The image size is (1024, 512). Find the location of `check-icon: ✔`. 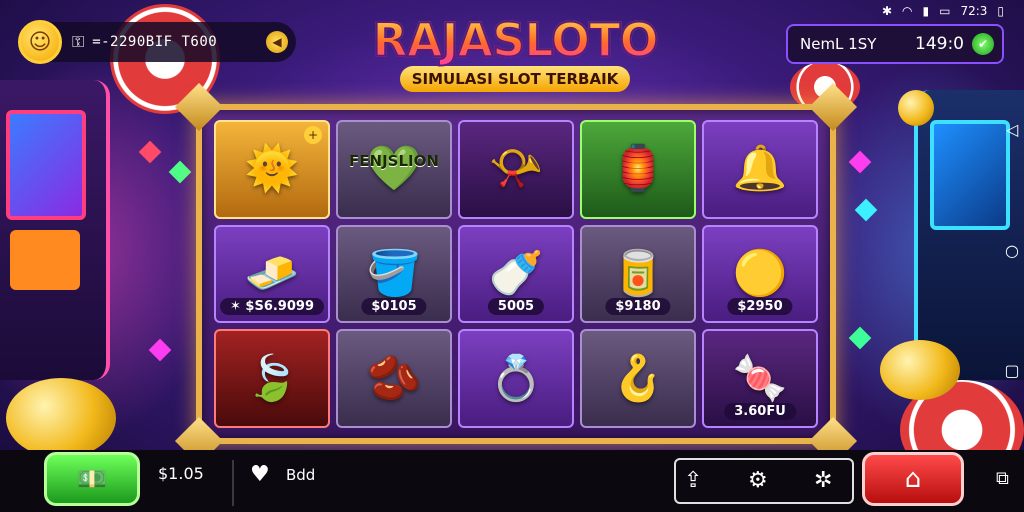

check-icon: ✔ is located at coordinates (983, 44).